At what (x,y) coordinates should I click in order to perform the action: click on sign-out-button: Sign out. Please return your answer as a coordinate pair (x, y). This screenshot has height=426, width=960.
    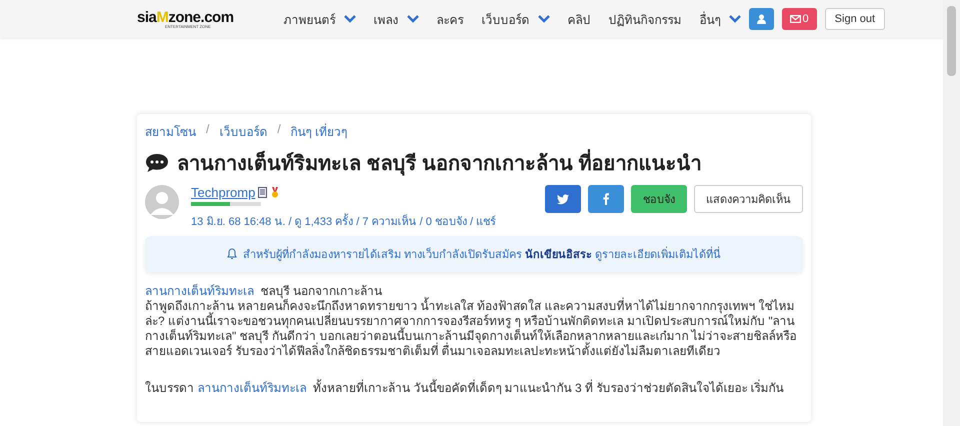
    Looking at the image, I should click on (855, 19).